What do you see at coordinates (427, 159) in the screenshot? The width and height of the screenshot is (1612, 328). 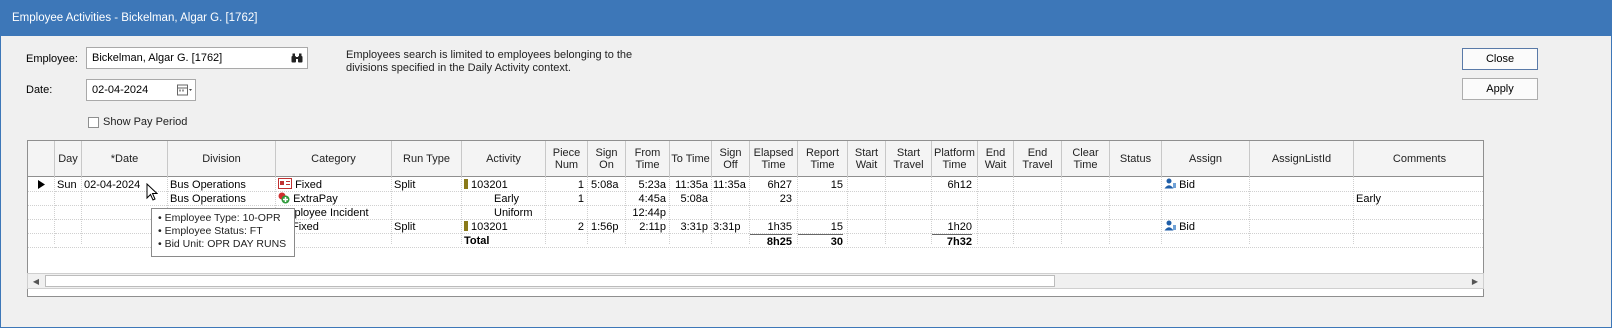 I see `col-run-type: Run Type` at bounding box center [427, 159].